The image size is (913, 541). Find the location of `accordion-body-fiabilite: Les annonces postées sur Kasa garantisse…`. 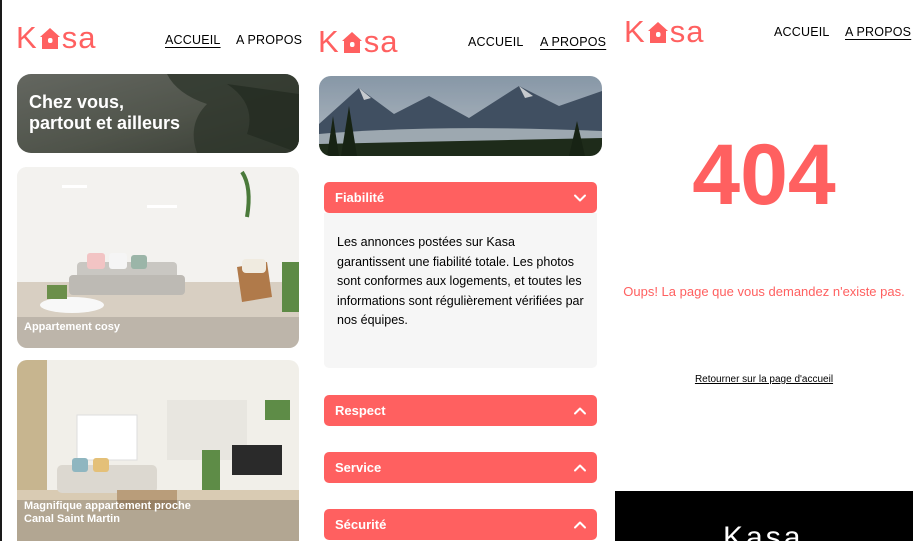

accordion-body-fiabilite: Les annonces postées sur Kasa garantisse… is located at coordinates (460, 290).